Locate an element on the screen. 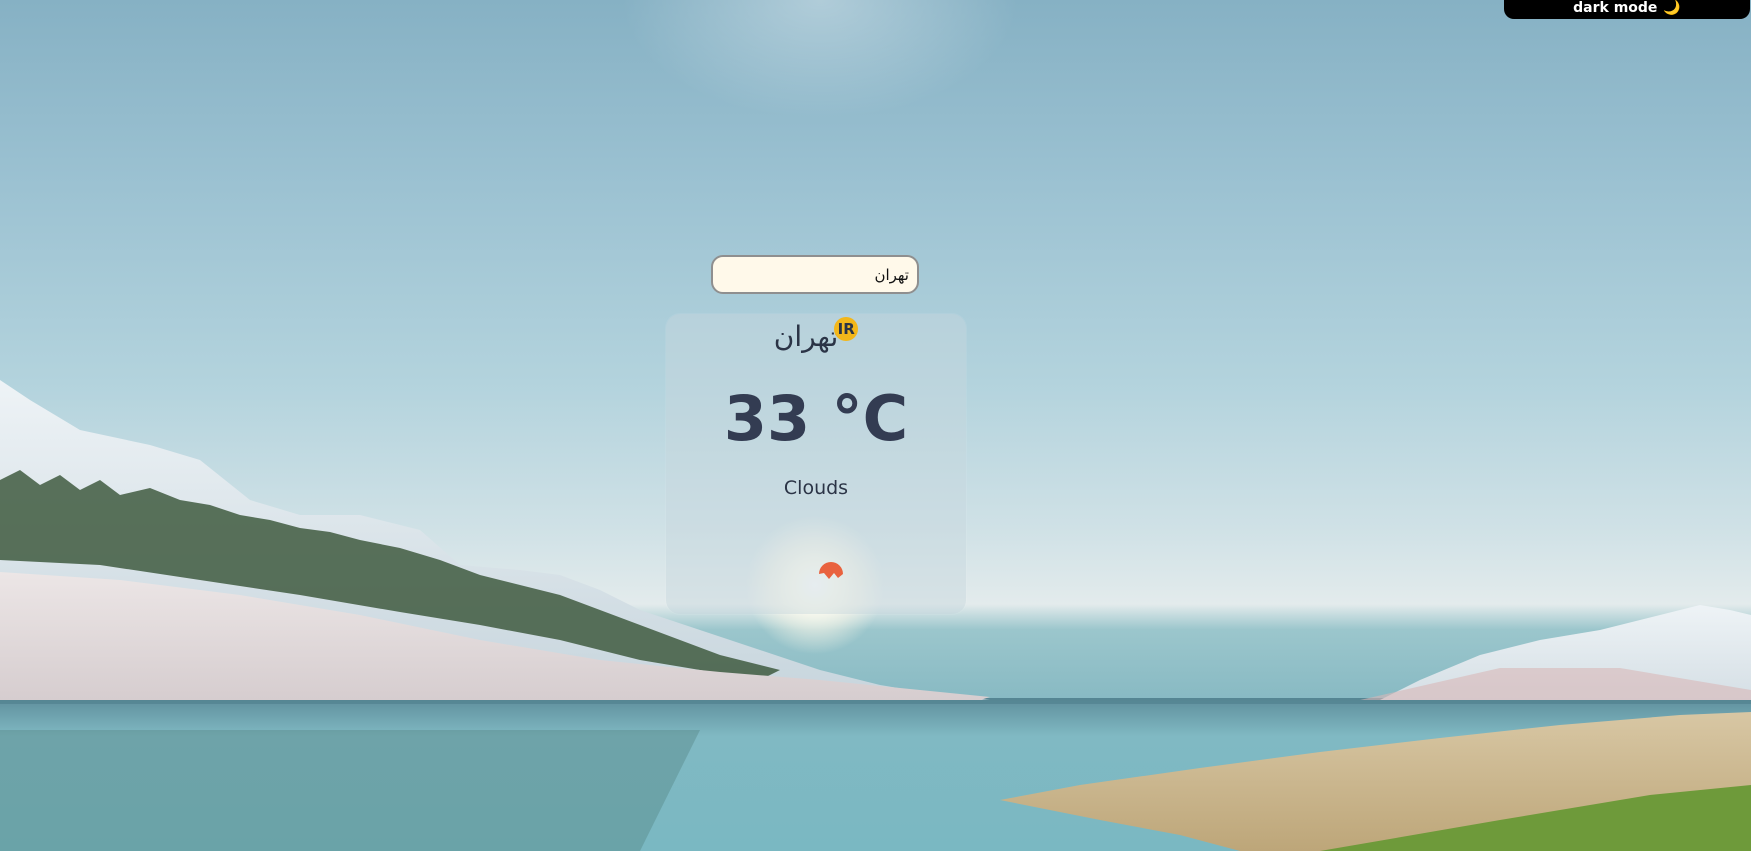  country-badge: IR is located at coordinates (846, 329).